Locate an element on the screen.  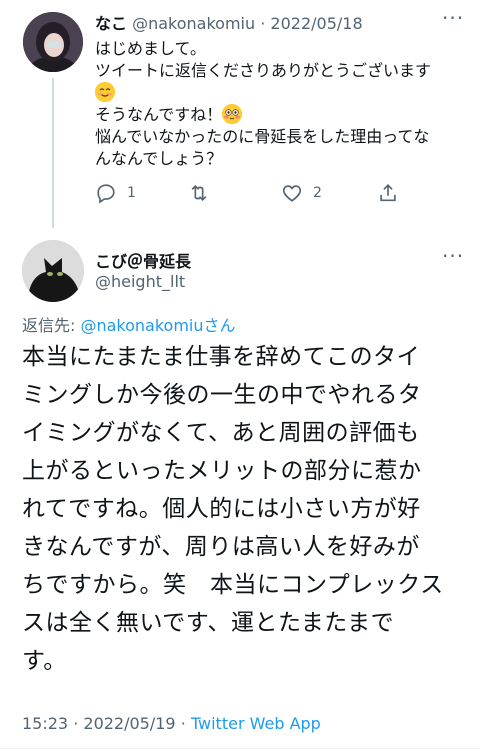
text-line: ツイートに返信くださりありがとうございます is located at coordinates (263, 70).